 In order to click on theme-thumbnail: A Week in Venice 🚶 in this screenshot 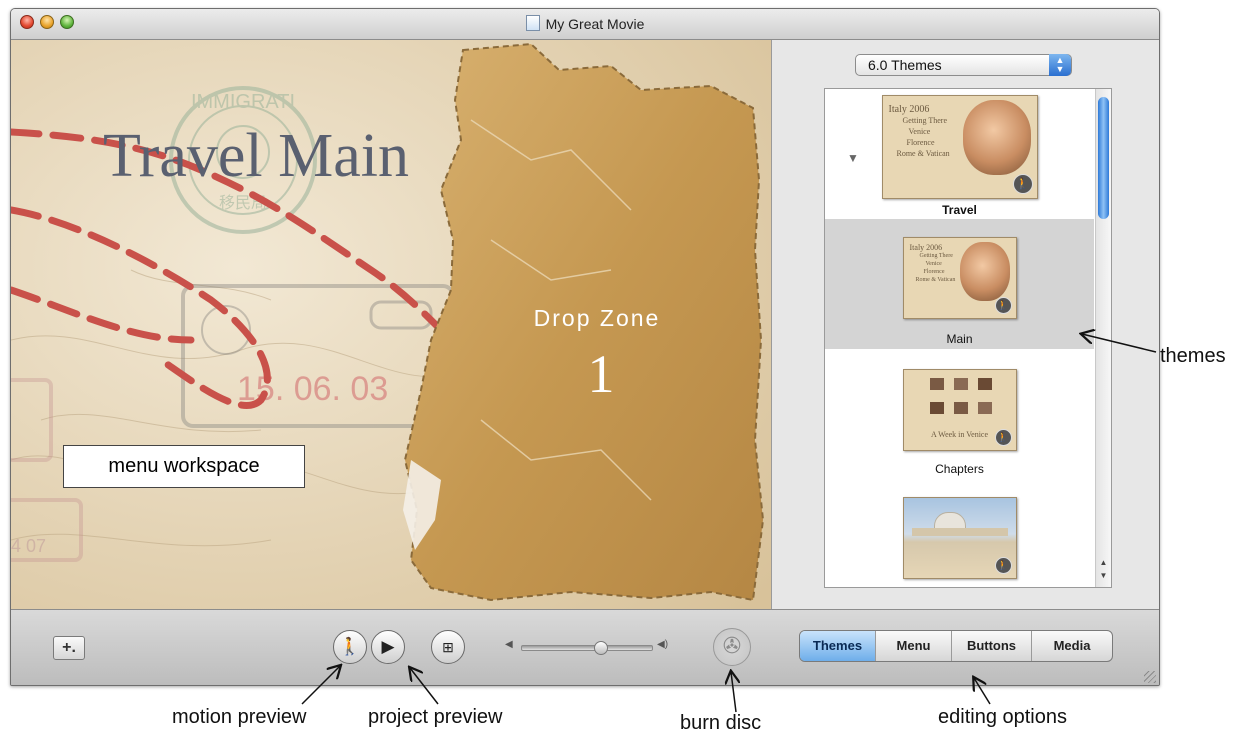, I will do `click(959, 410)`.